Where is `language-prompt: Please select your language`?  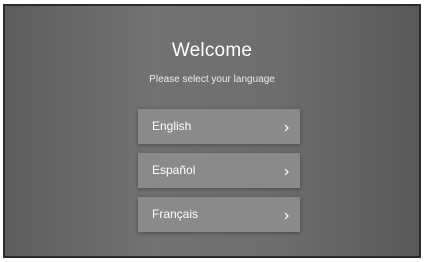
language-prompt: Please select your language is located at coordinates (212, 79).